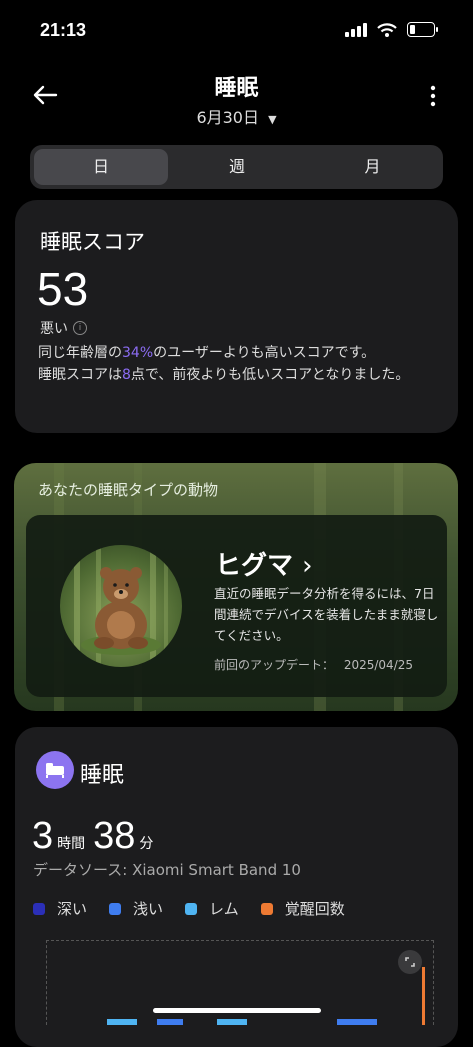 The height and width of the screenshot is (1047, 473). What do you see at coordinates (227, 117) in the screenshot?
I see `date-label: 6月30日` at bounding box center [227, 117].